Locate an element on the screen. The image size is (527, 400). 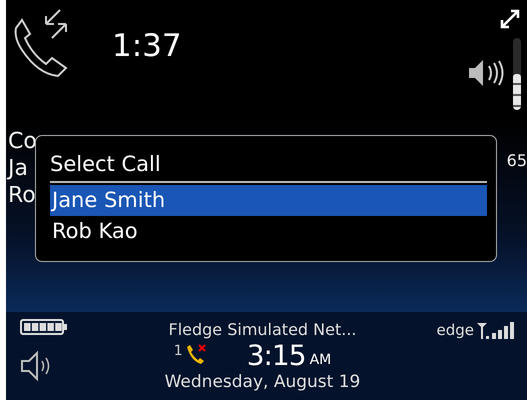
dialog-title: Select Call is located at coordinates (268, 166).